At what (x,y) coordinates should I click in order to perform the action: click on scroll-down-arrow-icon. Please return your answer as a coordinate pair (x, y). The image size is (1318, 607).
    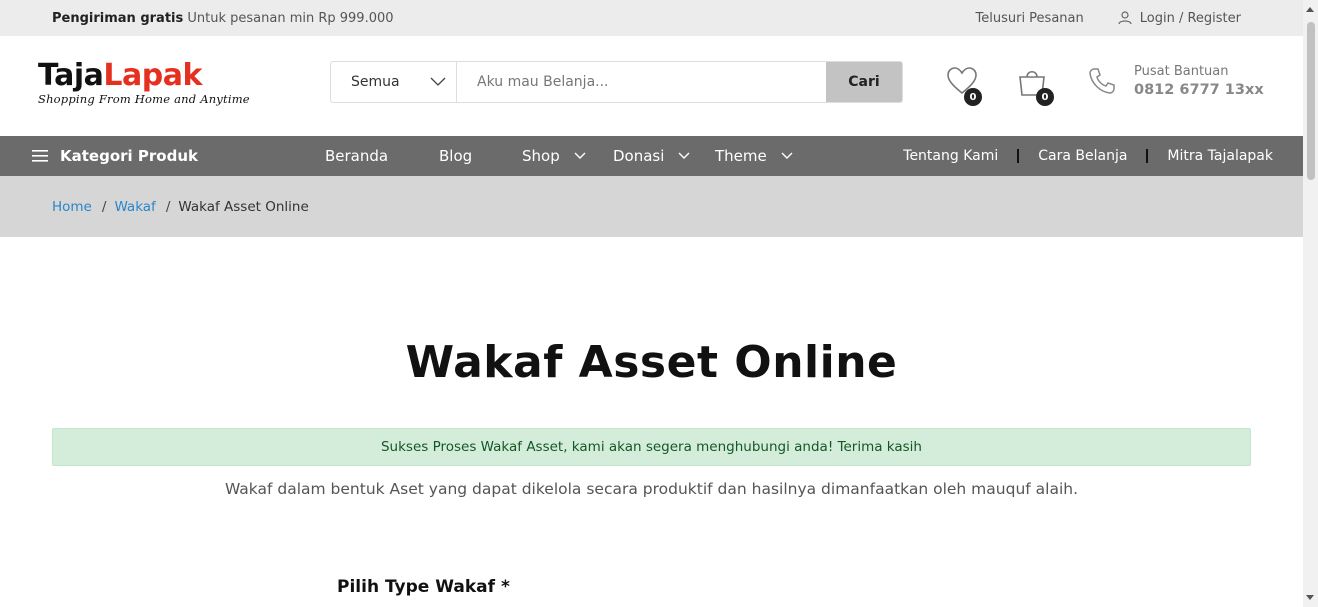
    Looking at the image, I should click on (1310, 597).